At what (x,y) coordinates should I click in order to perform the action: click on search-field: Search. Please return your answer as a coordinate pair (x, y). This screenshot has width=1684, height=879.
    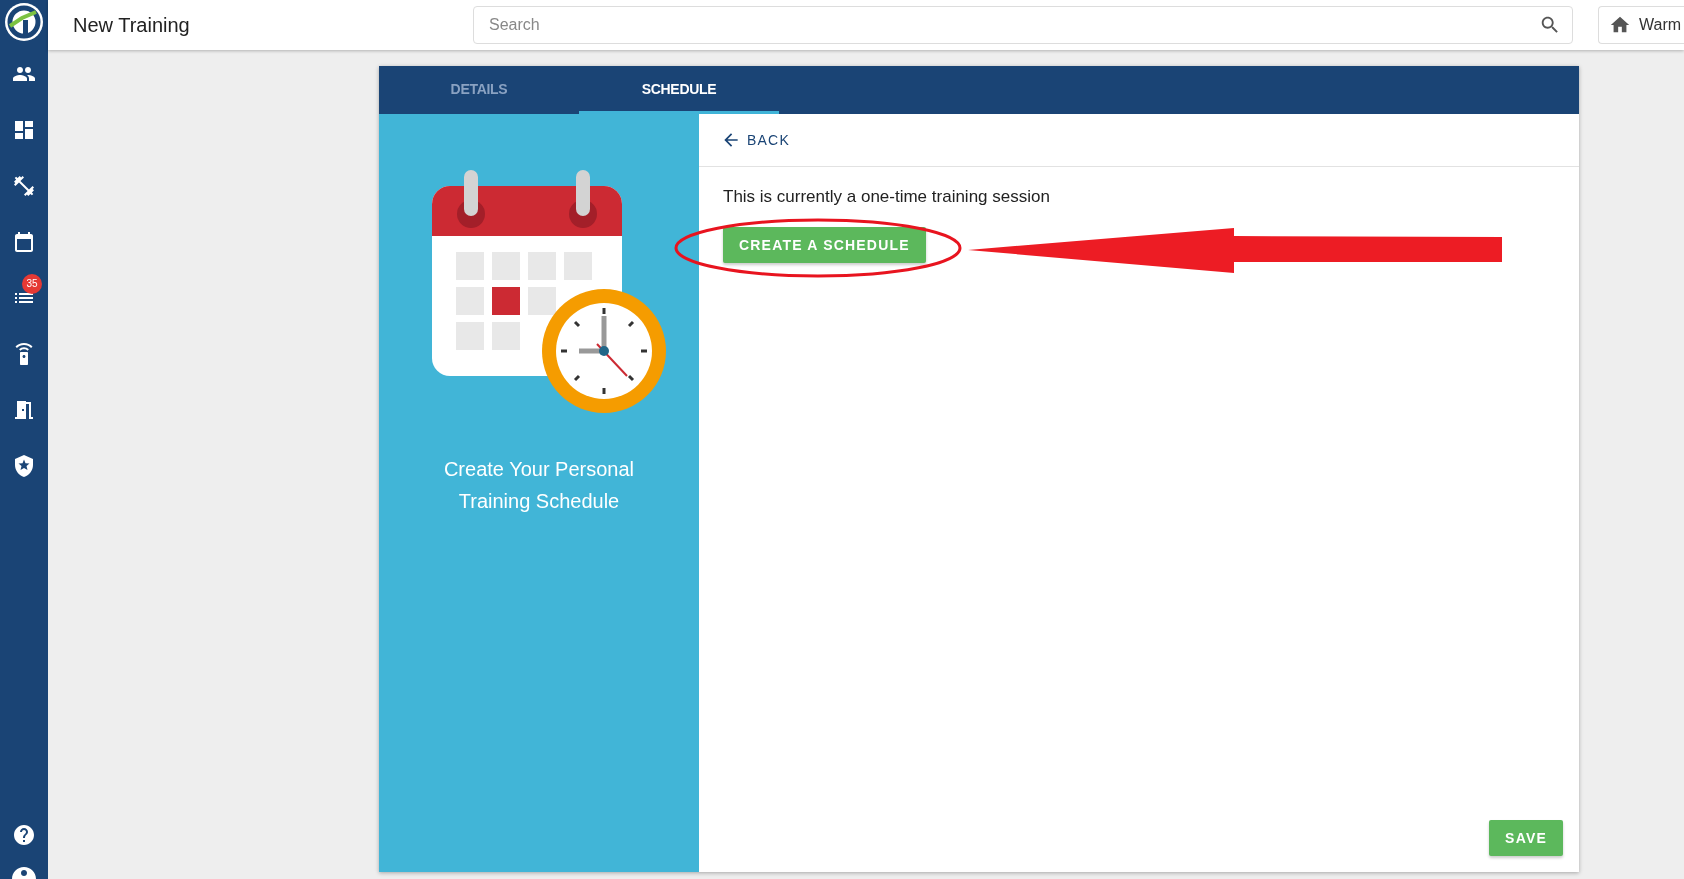
    Looking at the image, I should click on (1023, 25).